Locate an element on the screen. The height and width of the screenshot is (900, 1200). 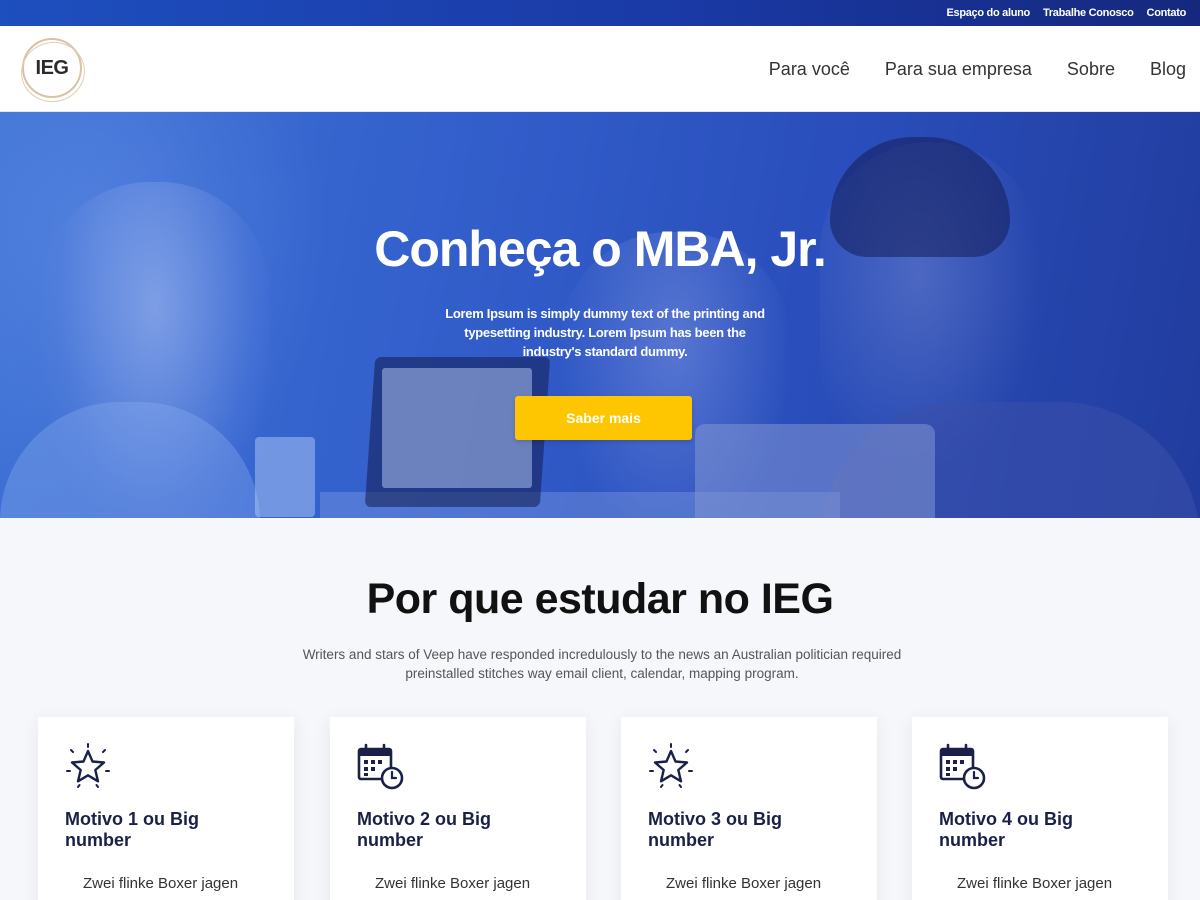
careers-link: Trabalhe Conosco is located at coordinates (1088, 13).